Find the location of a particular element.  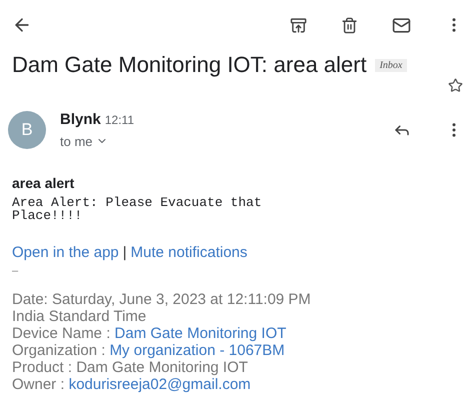

delete-icon is located at coordinates (349, 25).